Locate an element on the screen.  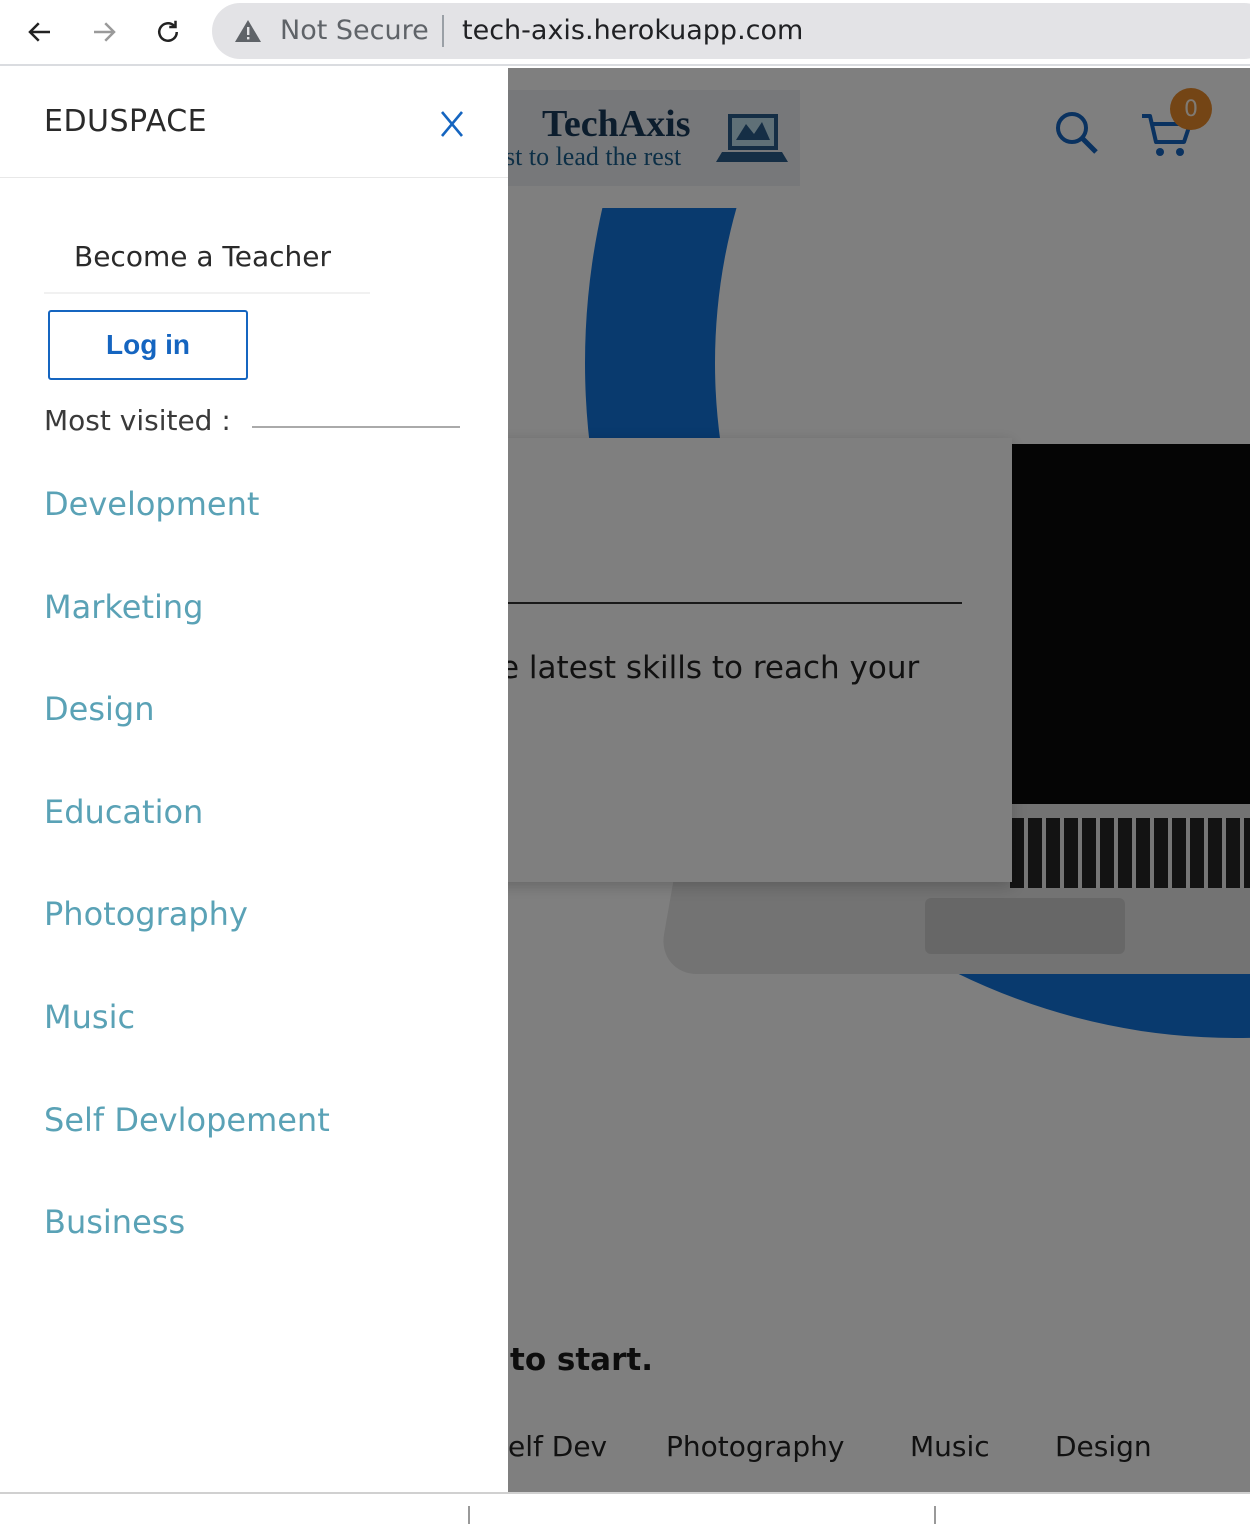
drawer-brand: EDUSPACE is located at coordinates (126, 121).